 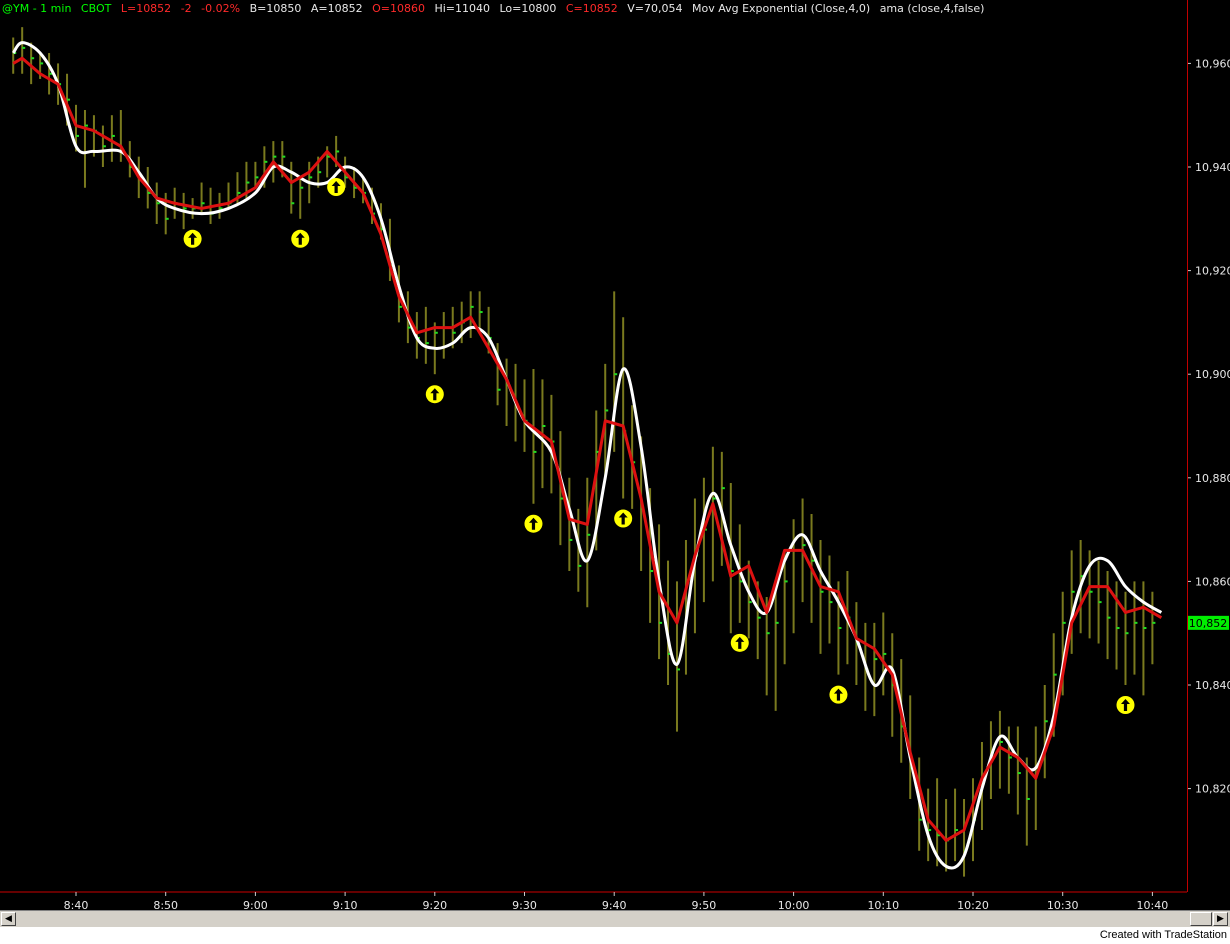 I want to click on price-tick-label: 10,900, so click(x=1212, y=374).